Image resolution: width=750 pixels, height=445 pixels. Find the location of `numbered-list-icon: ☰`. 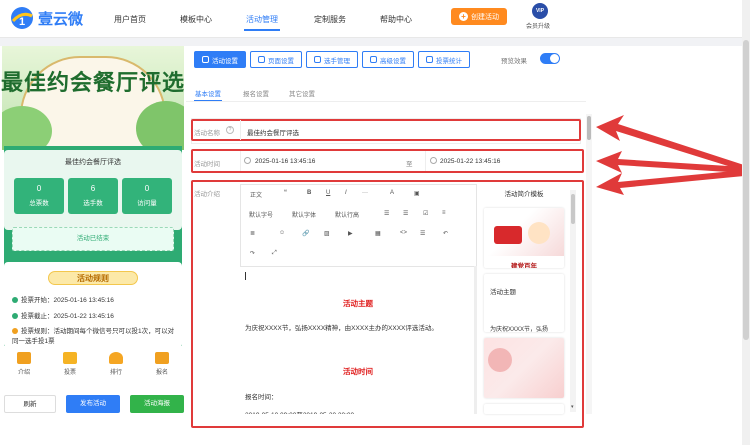

numbered-list-icon: ☰ is located at coordinates (405, 213).